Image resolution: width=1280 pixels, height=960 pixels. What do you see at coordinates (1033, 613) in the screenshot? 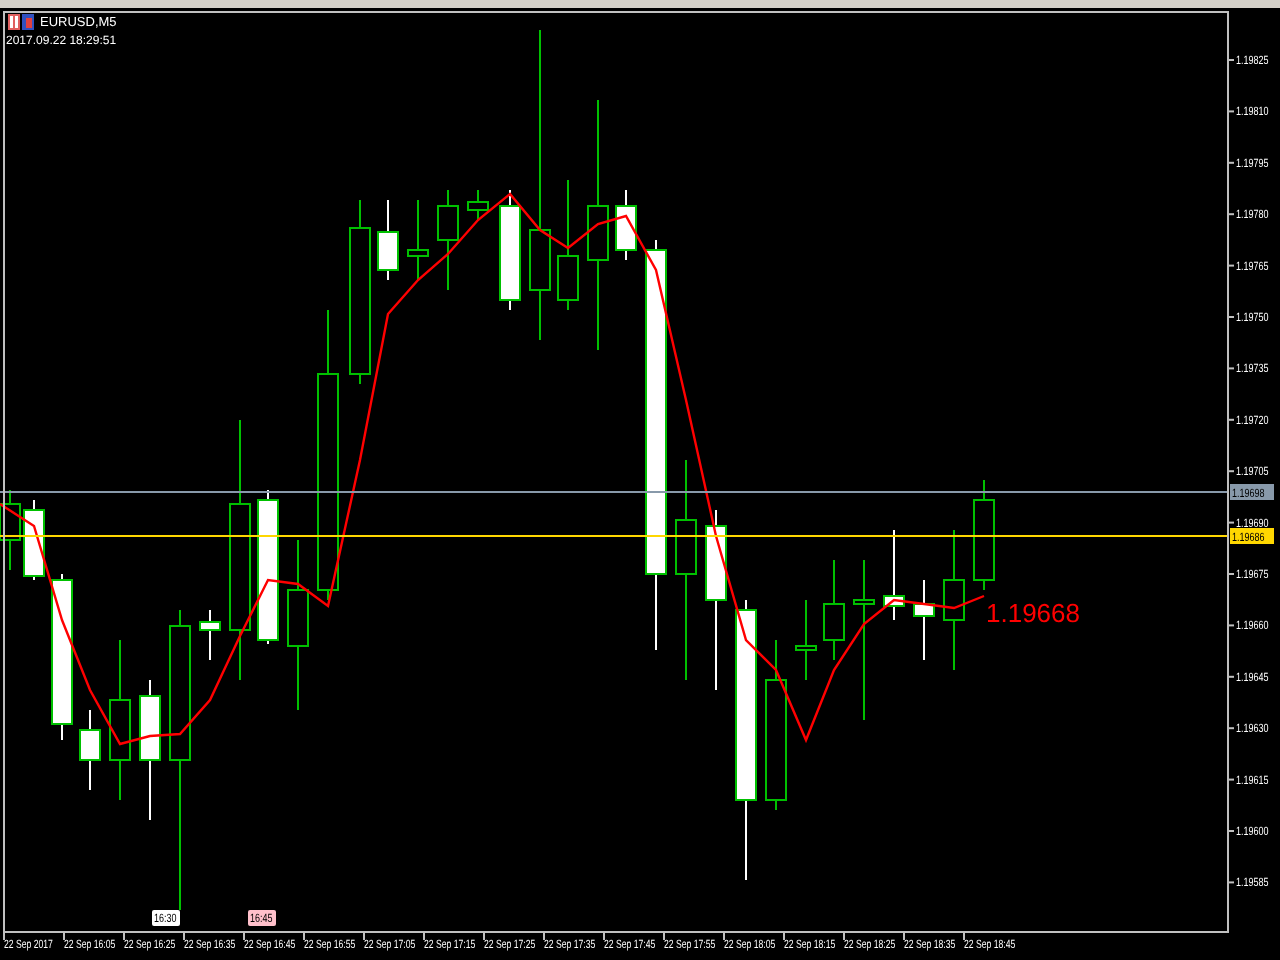
I see `indicator-value: 1.19668` at bounding box center [1033, 613].